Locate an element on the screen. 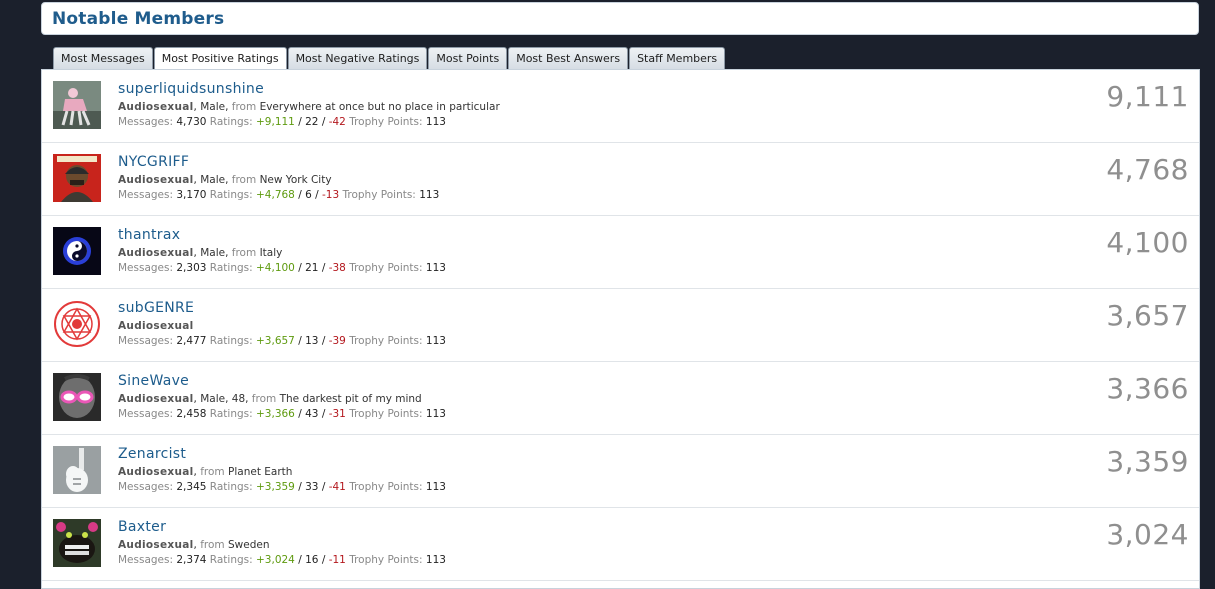 The image size is (1215, 589). tab-most-negative-ratings: Most Negative Ratings is located at coordinates (357, 58).